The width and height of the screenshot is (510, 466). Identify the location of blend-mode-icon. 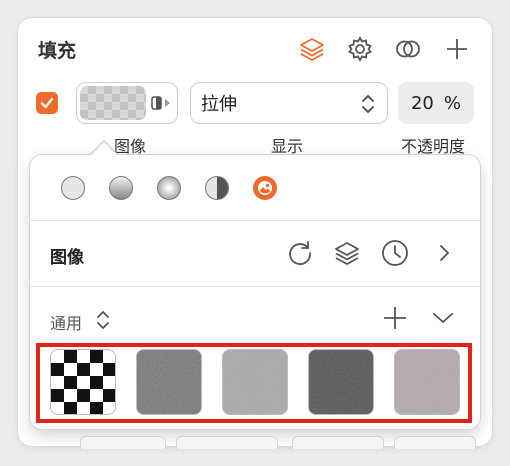
(408, 49).